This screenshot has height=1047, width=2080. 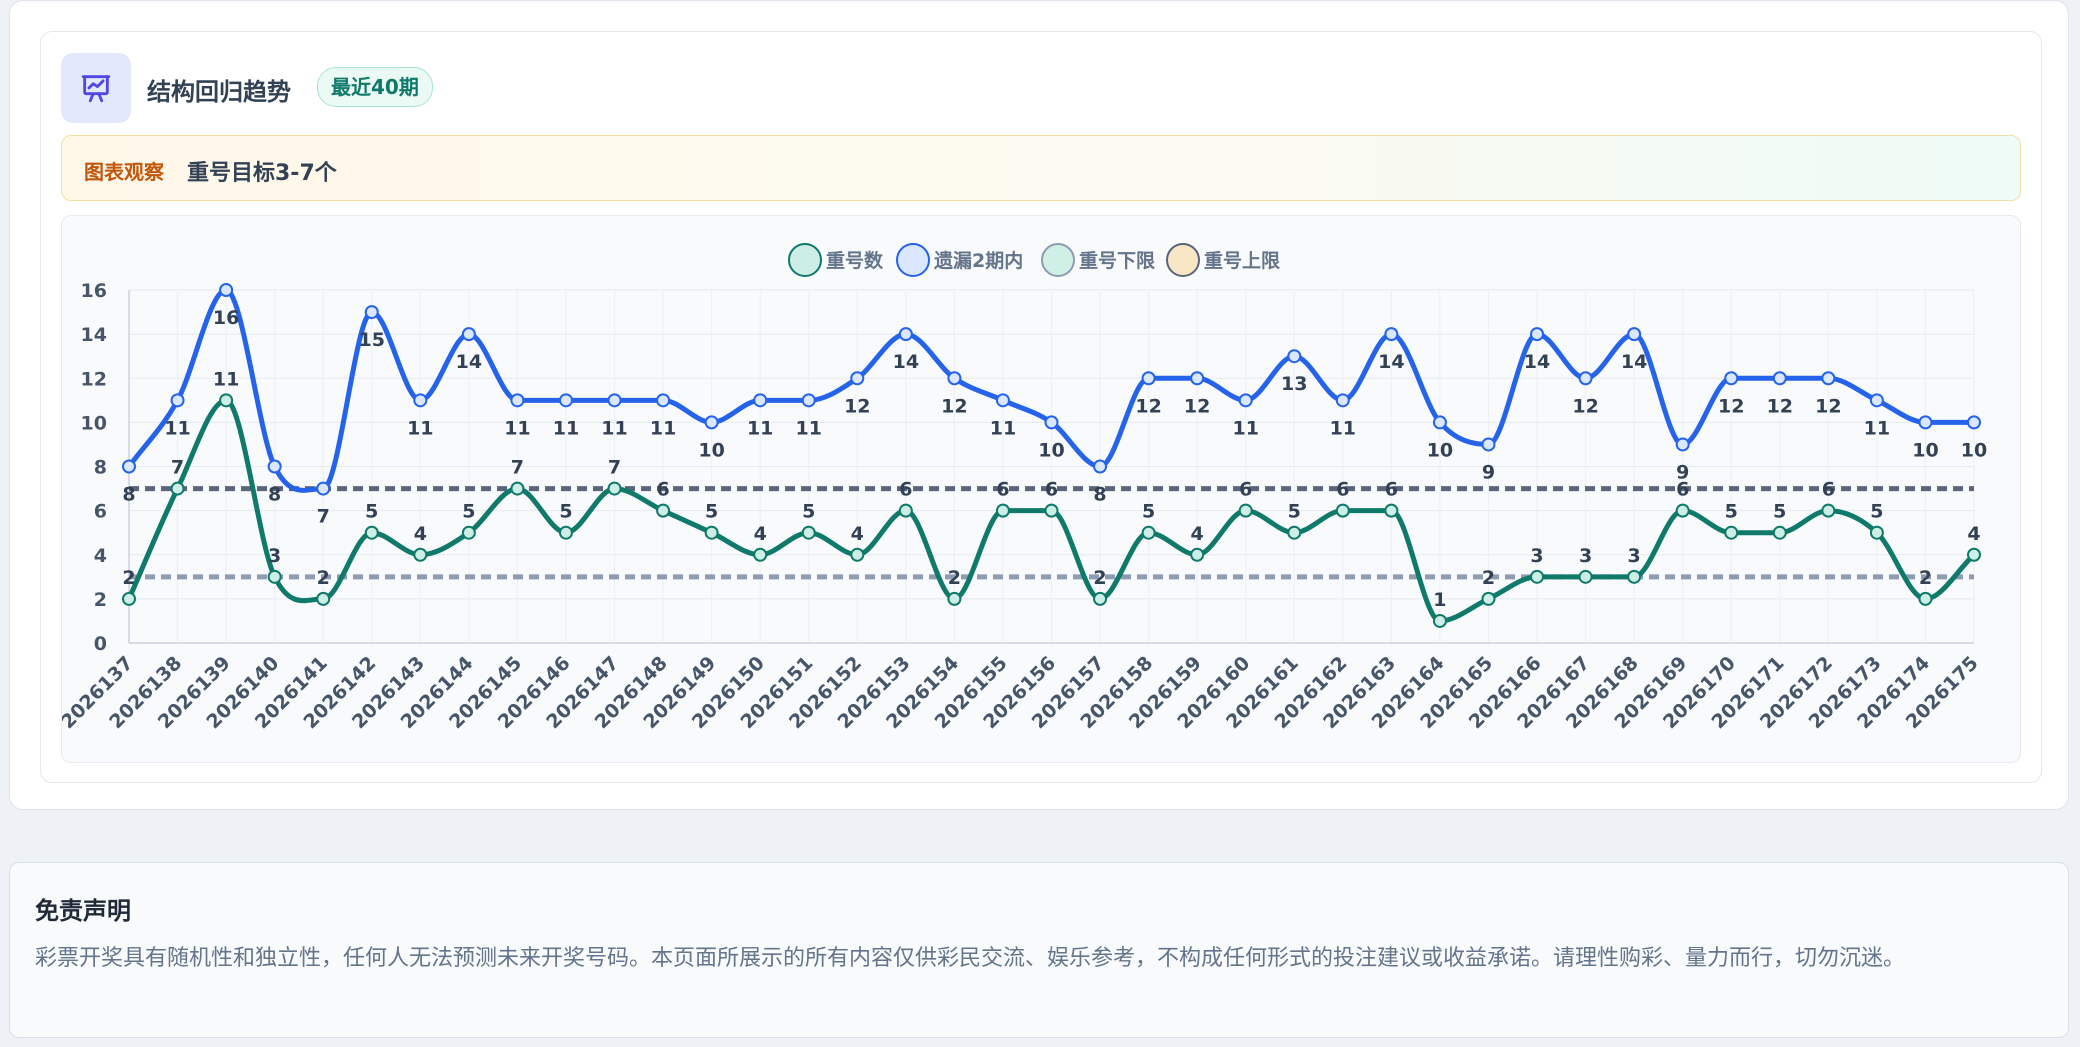 I want to click on legend-marker-upper, so click(x=1183, y=260).